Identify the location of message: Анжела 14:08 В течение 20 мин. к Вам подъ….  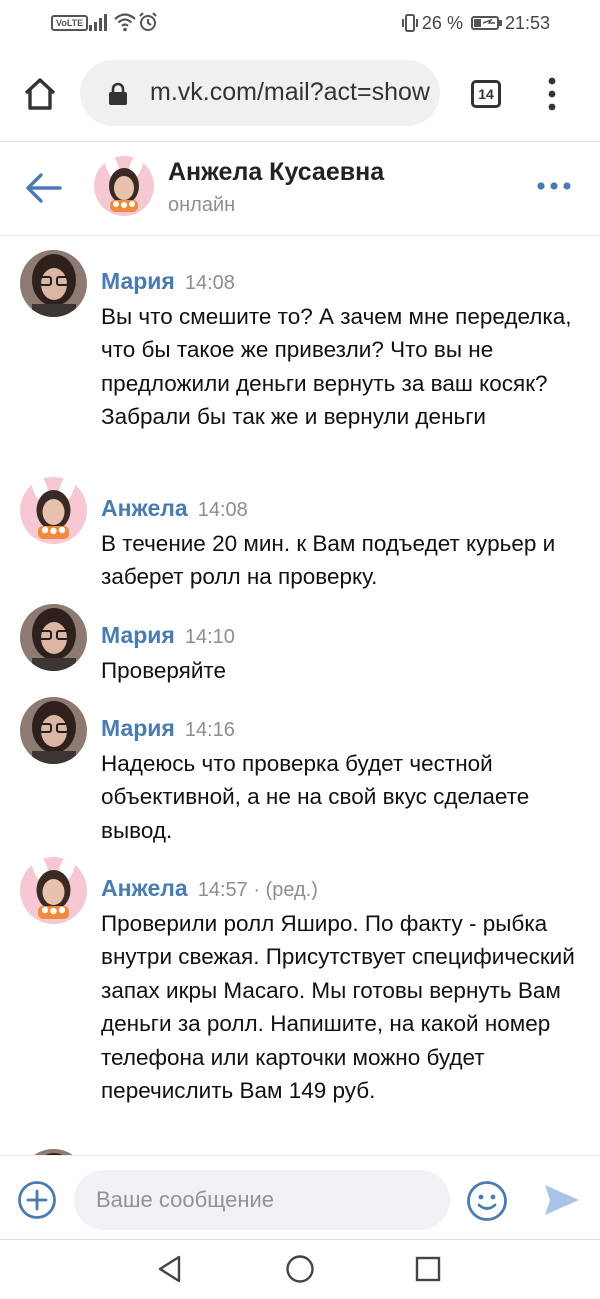
(300, 533).